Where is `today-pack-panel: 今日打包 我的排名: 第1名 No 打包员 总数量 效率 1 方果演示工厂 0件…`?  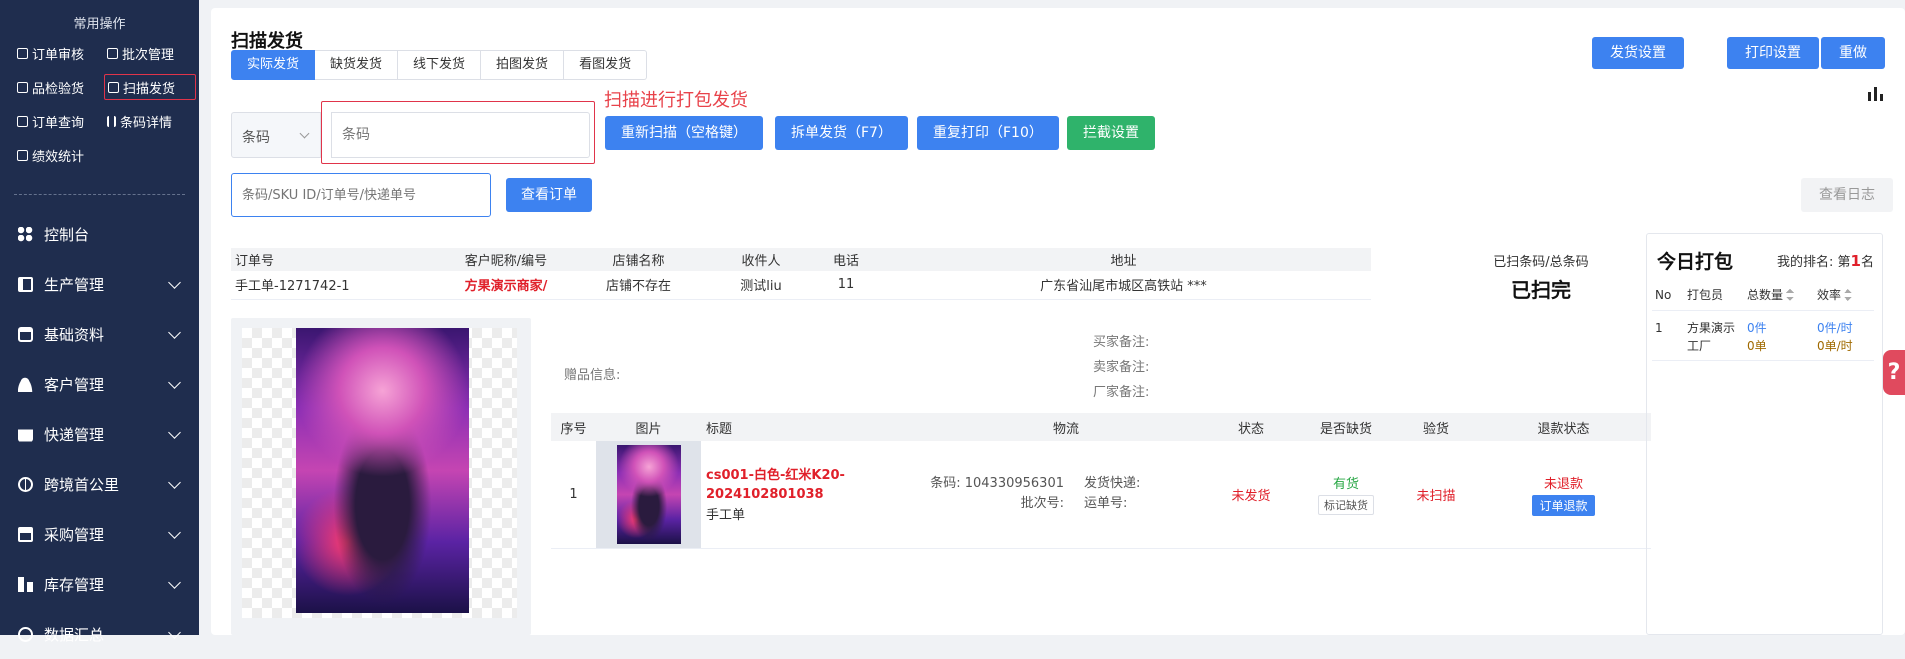
today-pack-panel: 今日打包 我的排名: 第1名 No 打包员 总数量 效率 1 方果演示工厂 0件… is located at coordinates (1764, 434).